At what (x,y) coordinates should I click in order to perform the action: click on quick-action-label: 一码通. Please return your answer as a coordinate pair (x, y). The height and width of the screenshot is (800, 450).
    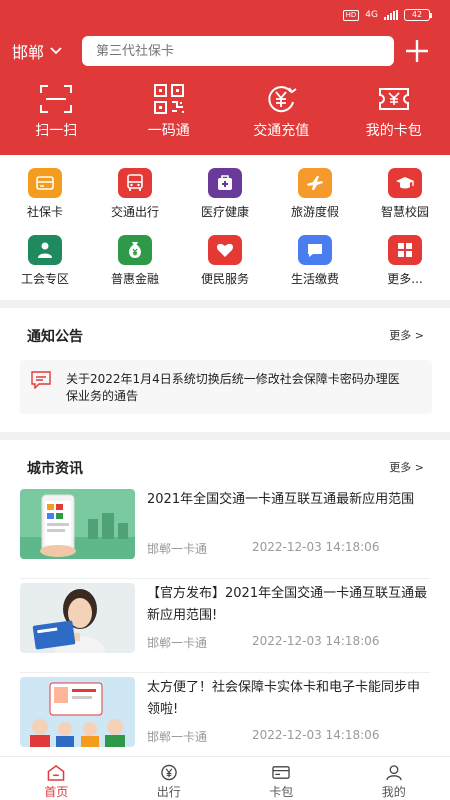
    Looking at the image, I should click on (168, 131).